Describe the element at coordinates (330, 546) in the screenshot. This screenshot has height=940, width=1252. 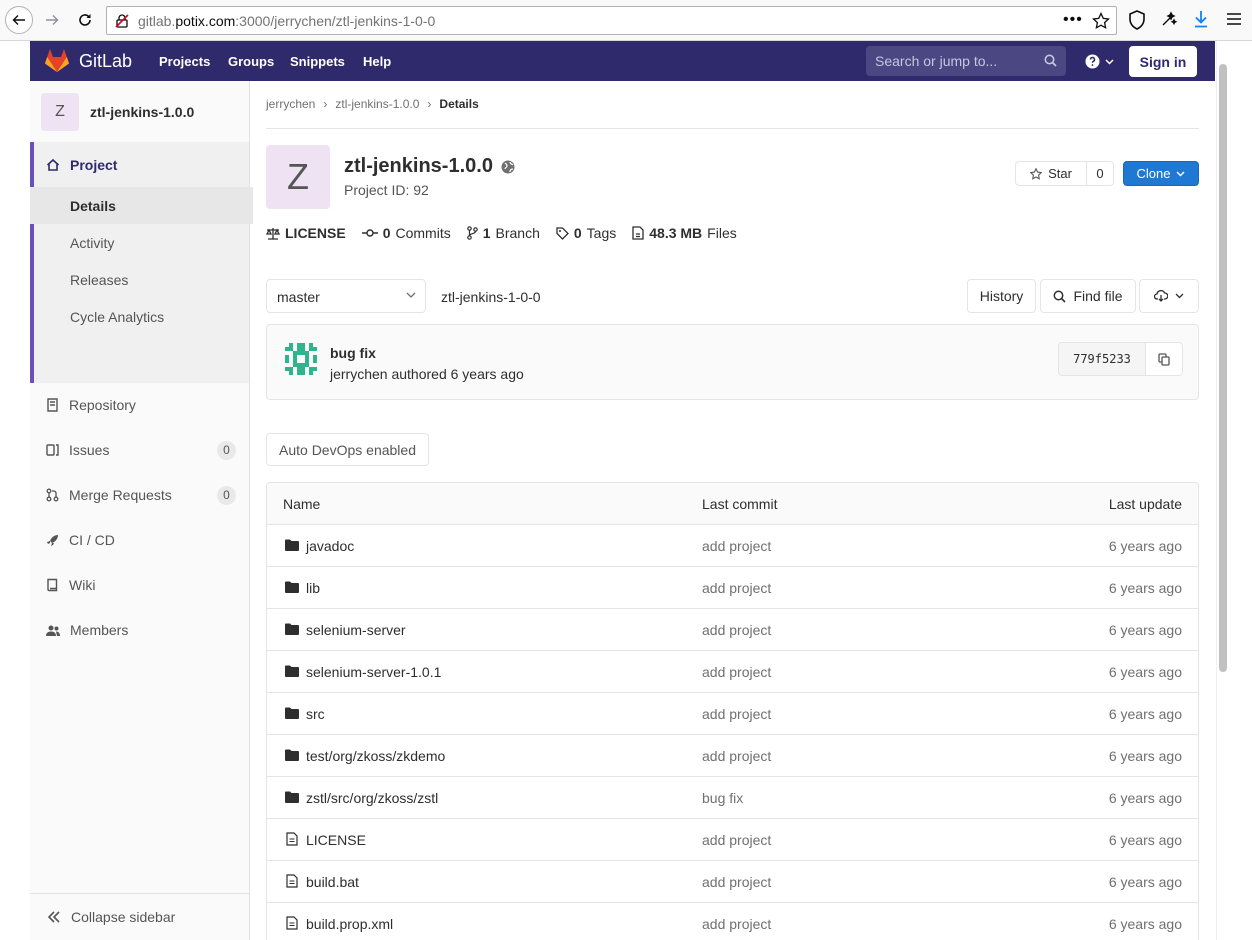
I see `file-name: javadoc` at that location.